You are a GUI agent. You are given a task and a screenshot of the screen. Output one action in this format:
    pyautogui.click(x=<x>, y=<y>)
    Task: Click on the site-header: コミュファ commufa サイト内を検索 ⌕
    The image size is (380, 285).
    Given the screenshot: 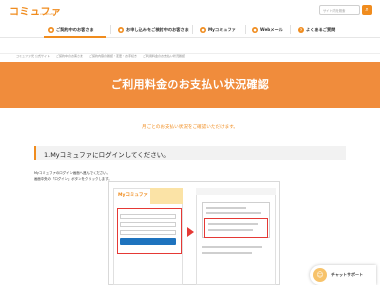 What is the action you would take?
    pyautogui.click(x=190, y=10)
    